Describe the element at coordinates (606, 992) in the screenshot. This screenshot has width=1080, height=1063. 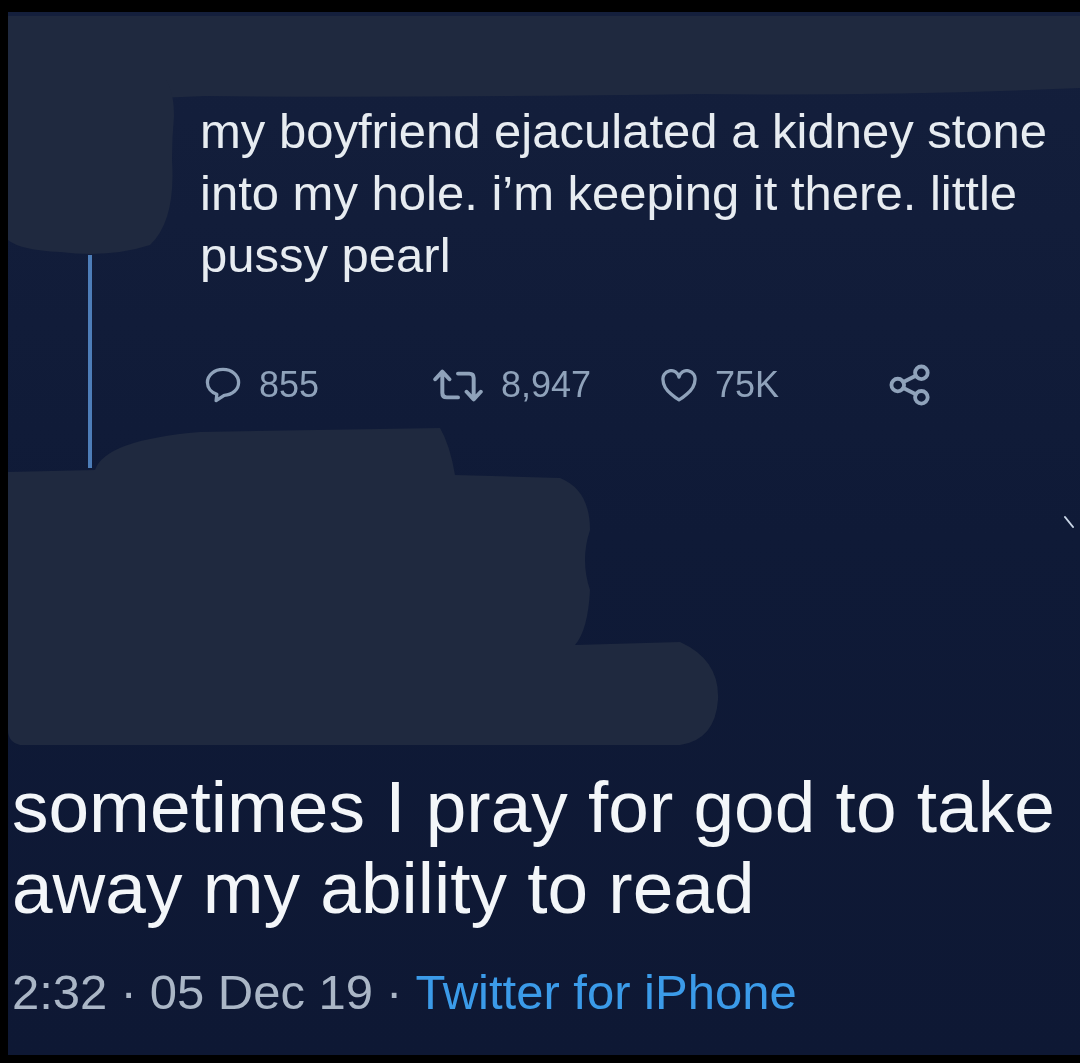
I see `source-link: Twitter for iPhone` at that location.